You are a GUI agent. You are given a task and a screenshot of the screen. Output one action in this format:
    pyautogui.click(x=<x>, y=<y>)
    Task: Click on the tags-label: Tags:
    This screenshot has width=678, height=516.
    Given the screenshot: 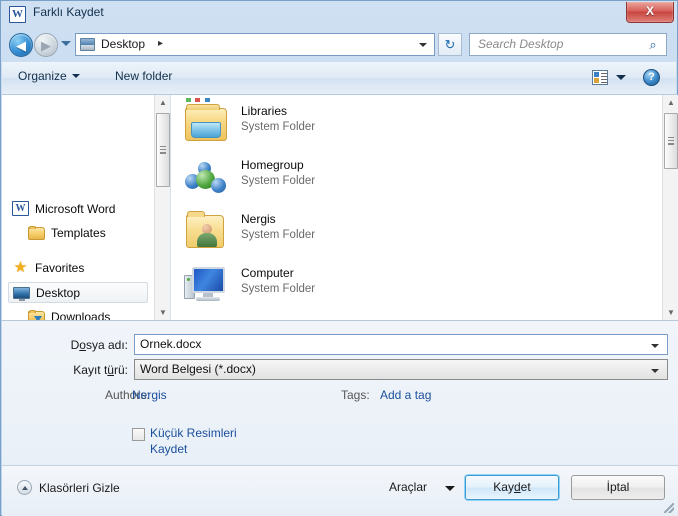 What is the action you would take?
    pyautogui.click(x=355, y=395)
    